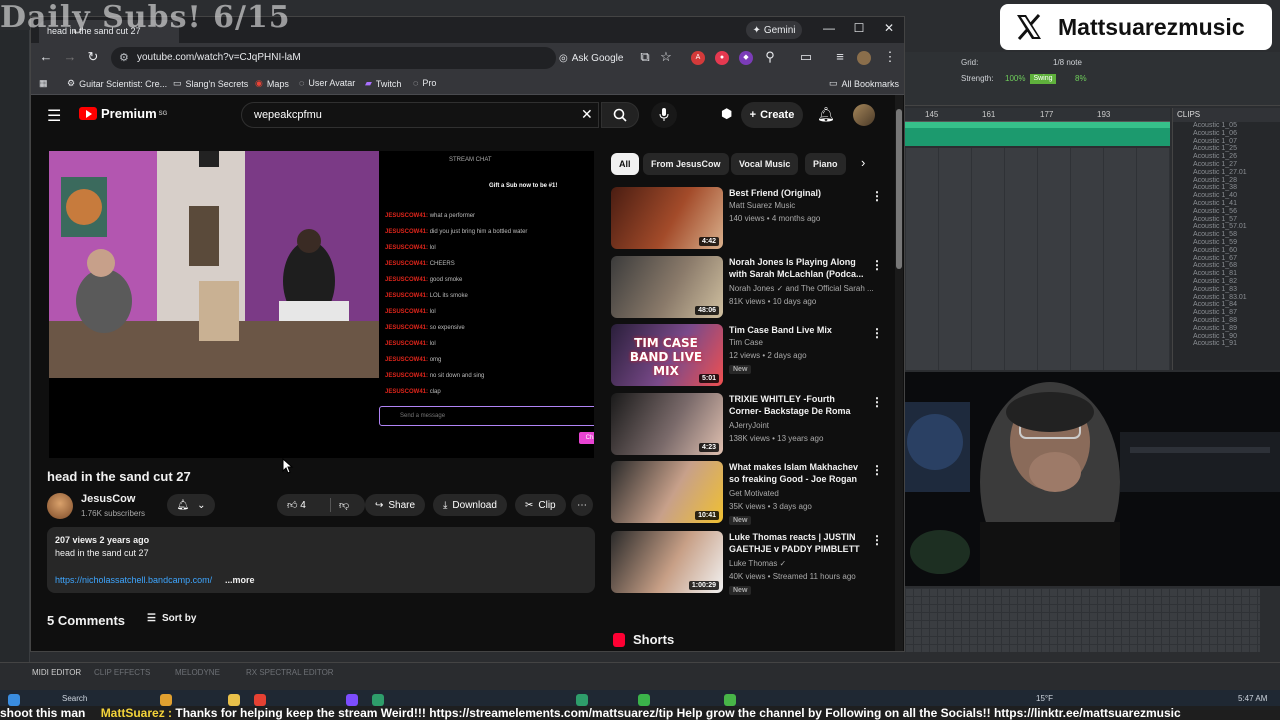 The height and width of the screenshot is (720, 1280). Describe the element at coordinates (133, 580) in the screenshot. I see `description-link: https://nicholassatchell.bandcamp.com/` at that location.